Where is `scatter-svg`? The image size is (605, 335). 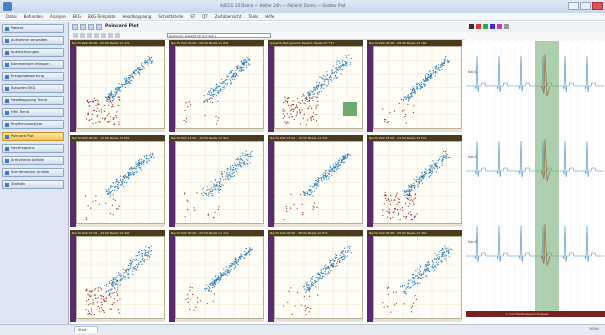
scatter-svg is located at coordinates (120, 277).